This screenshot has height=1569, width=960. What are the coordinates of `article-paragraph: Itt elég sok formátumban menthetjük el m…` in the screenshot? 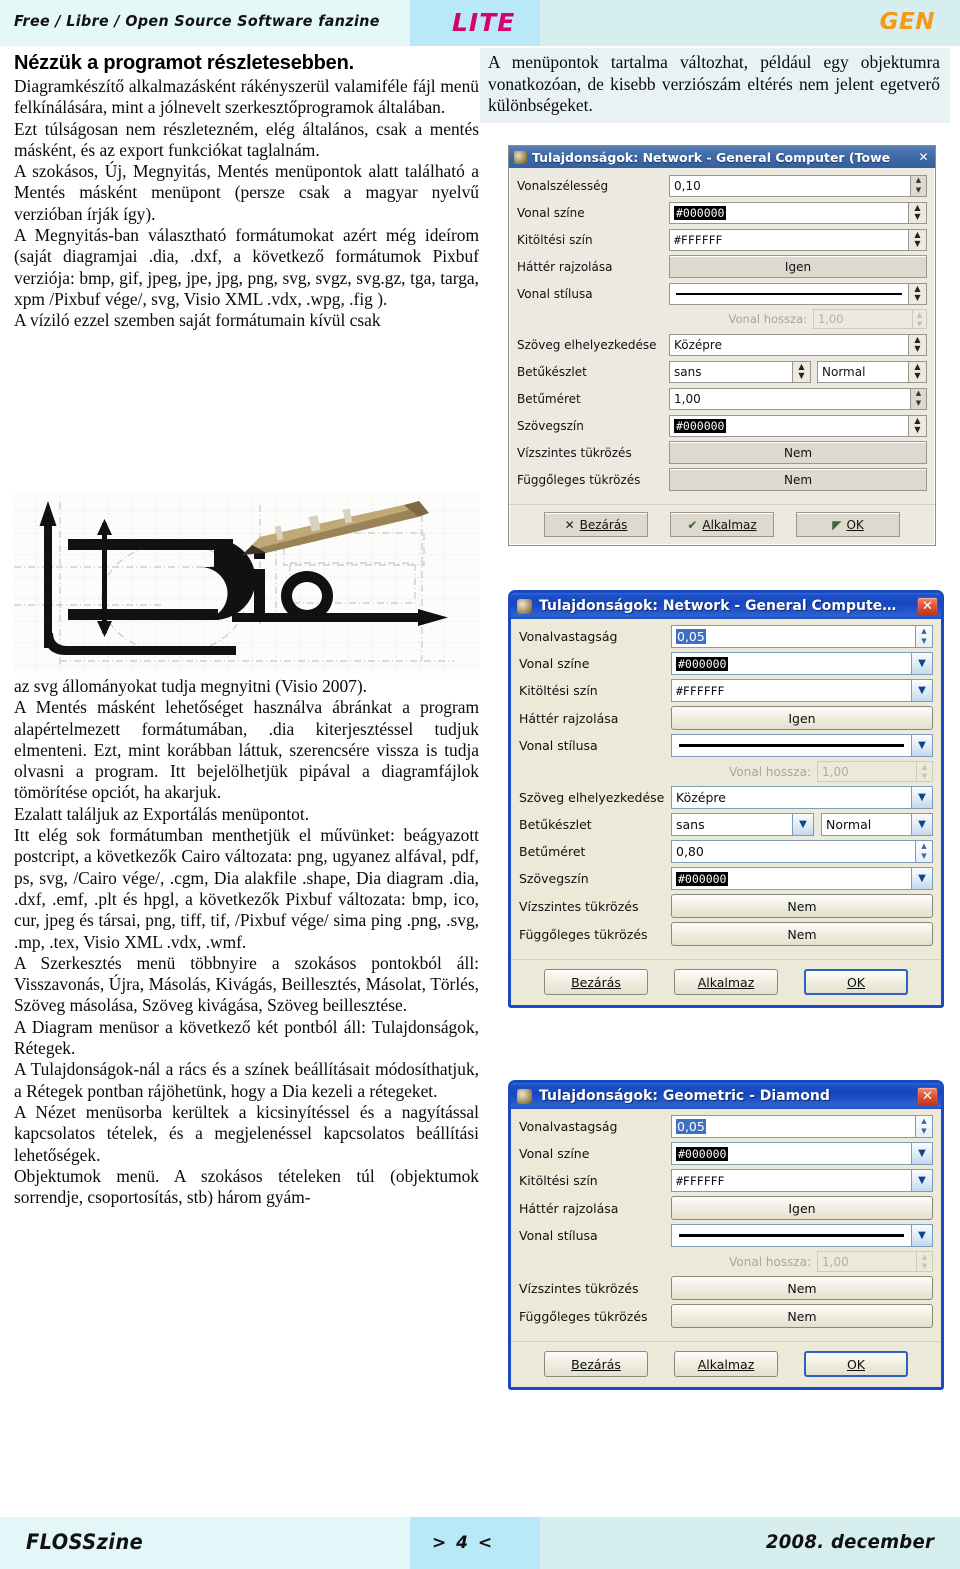 It's located at (246, 888).